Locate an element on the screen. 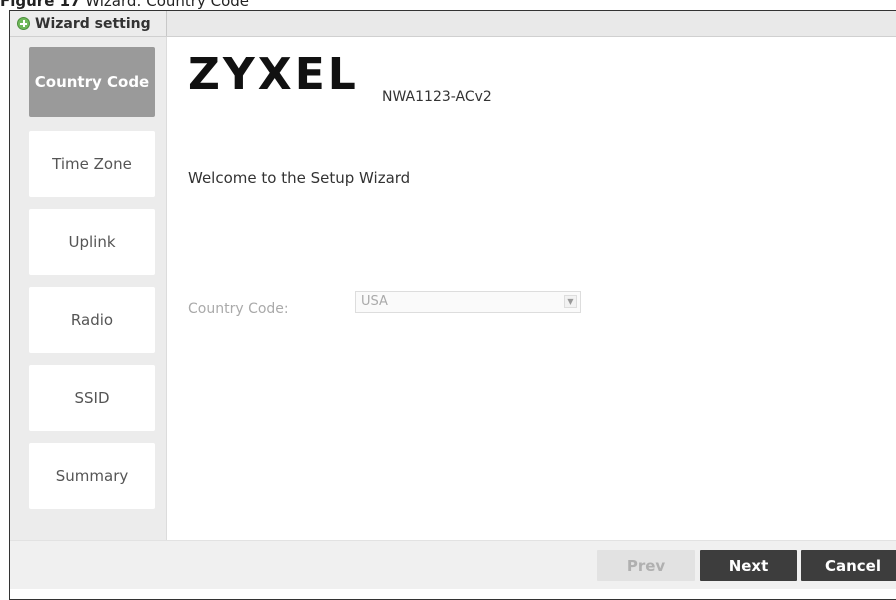  prev-button: Prev is located at coordinates (646, 565).